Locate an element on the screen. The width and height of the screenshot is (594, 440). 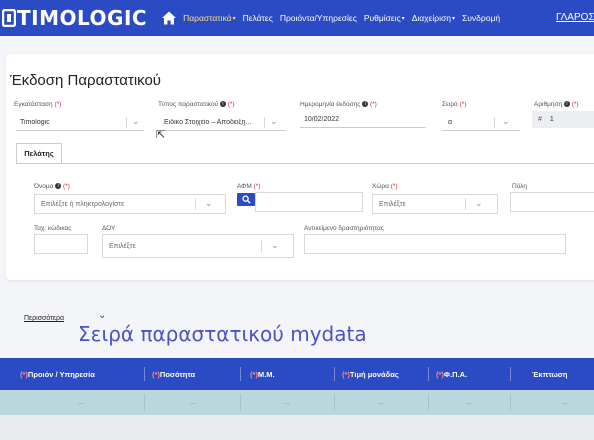
column-header-vat: (*)Φ.Π.Α. is located at coordinates (451, 374).